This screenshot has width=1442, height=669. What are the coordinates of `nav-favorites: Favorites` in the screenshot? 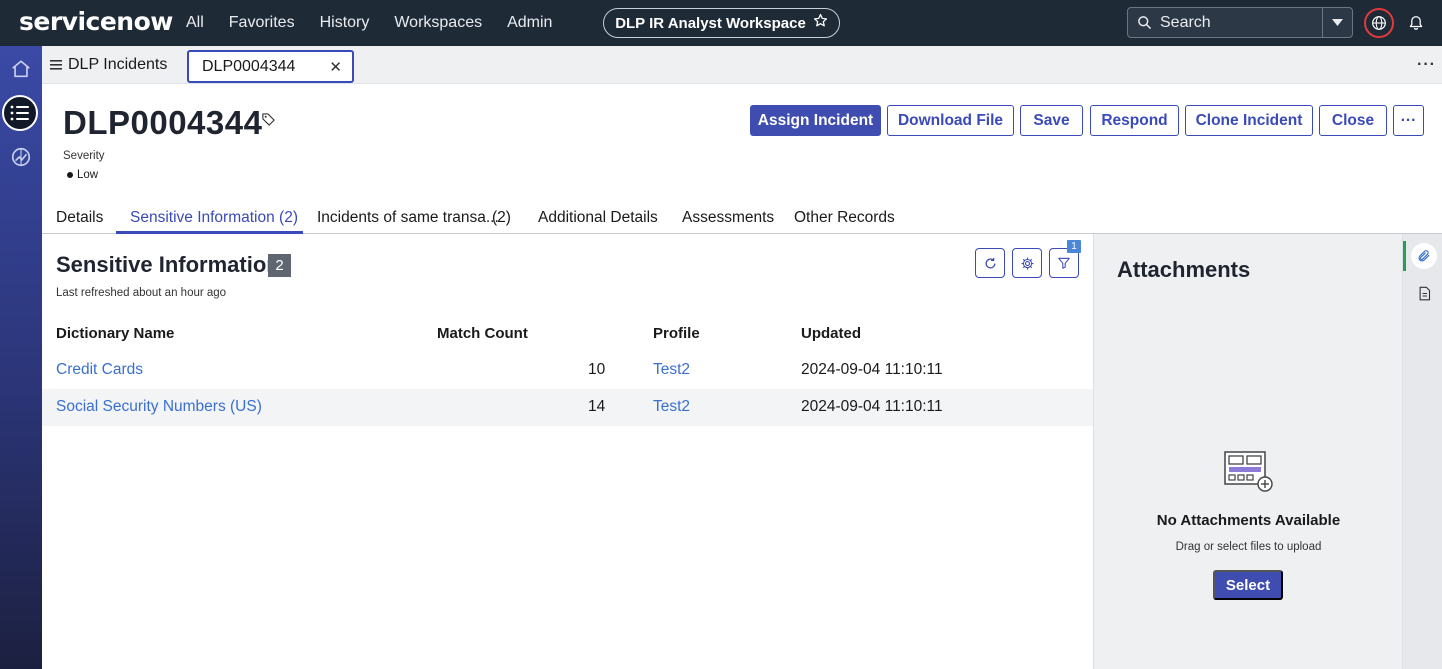 It's located at (262, 23).